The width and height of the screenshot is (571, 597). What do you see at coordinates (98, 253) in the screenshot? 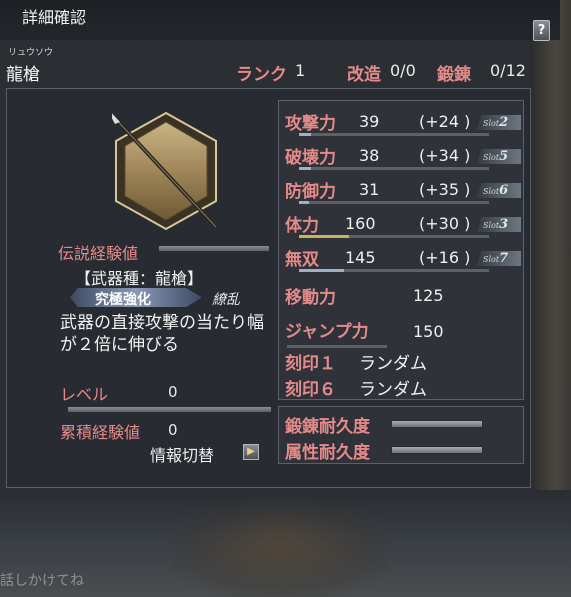
I see `legend-exp-label: 伝説経験値` at bounding box center [98, 253].